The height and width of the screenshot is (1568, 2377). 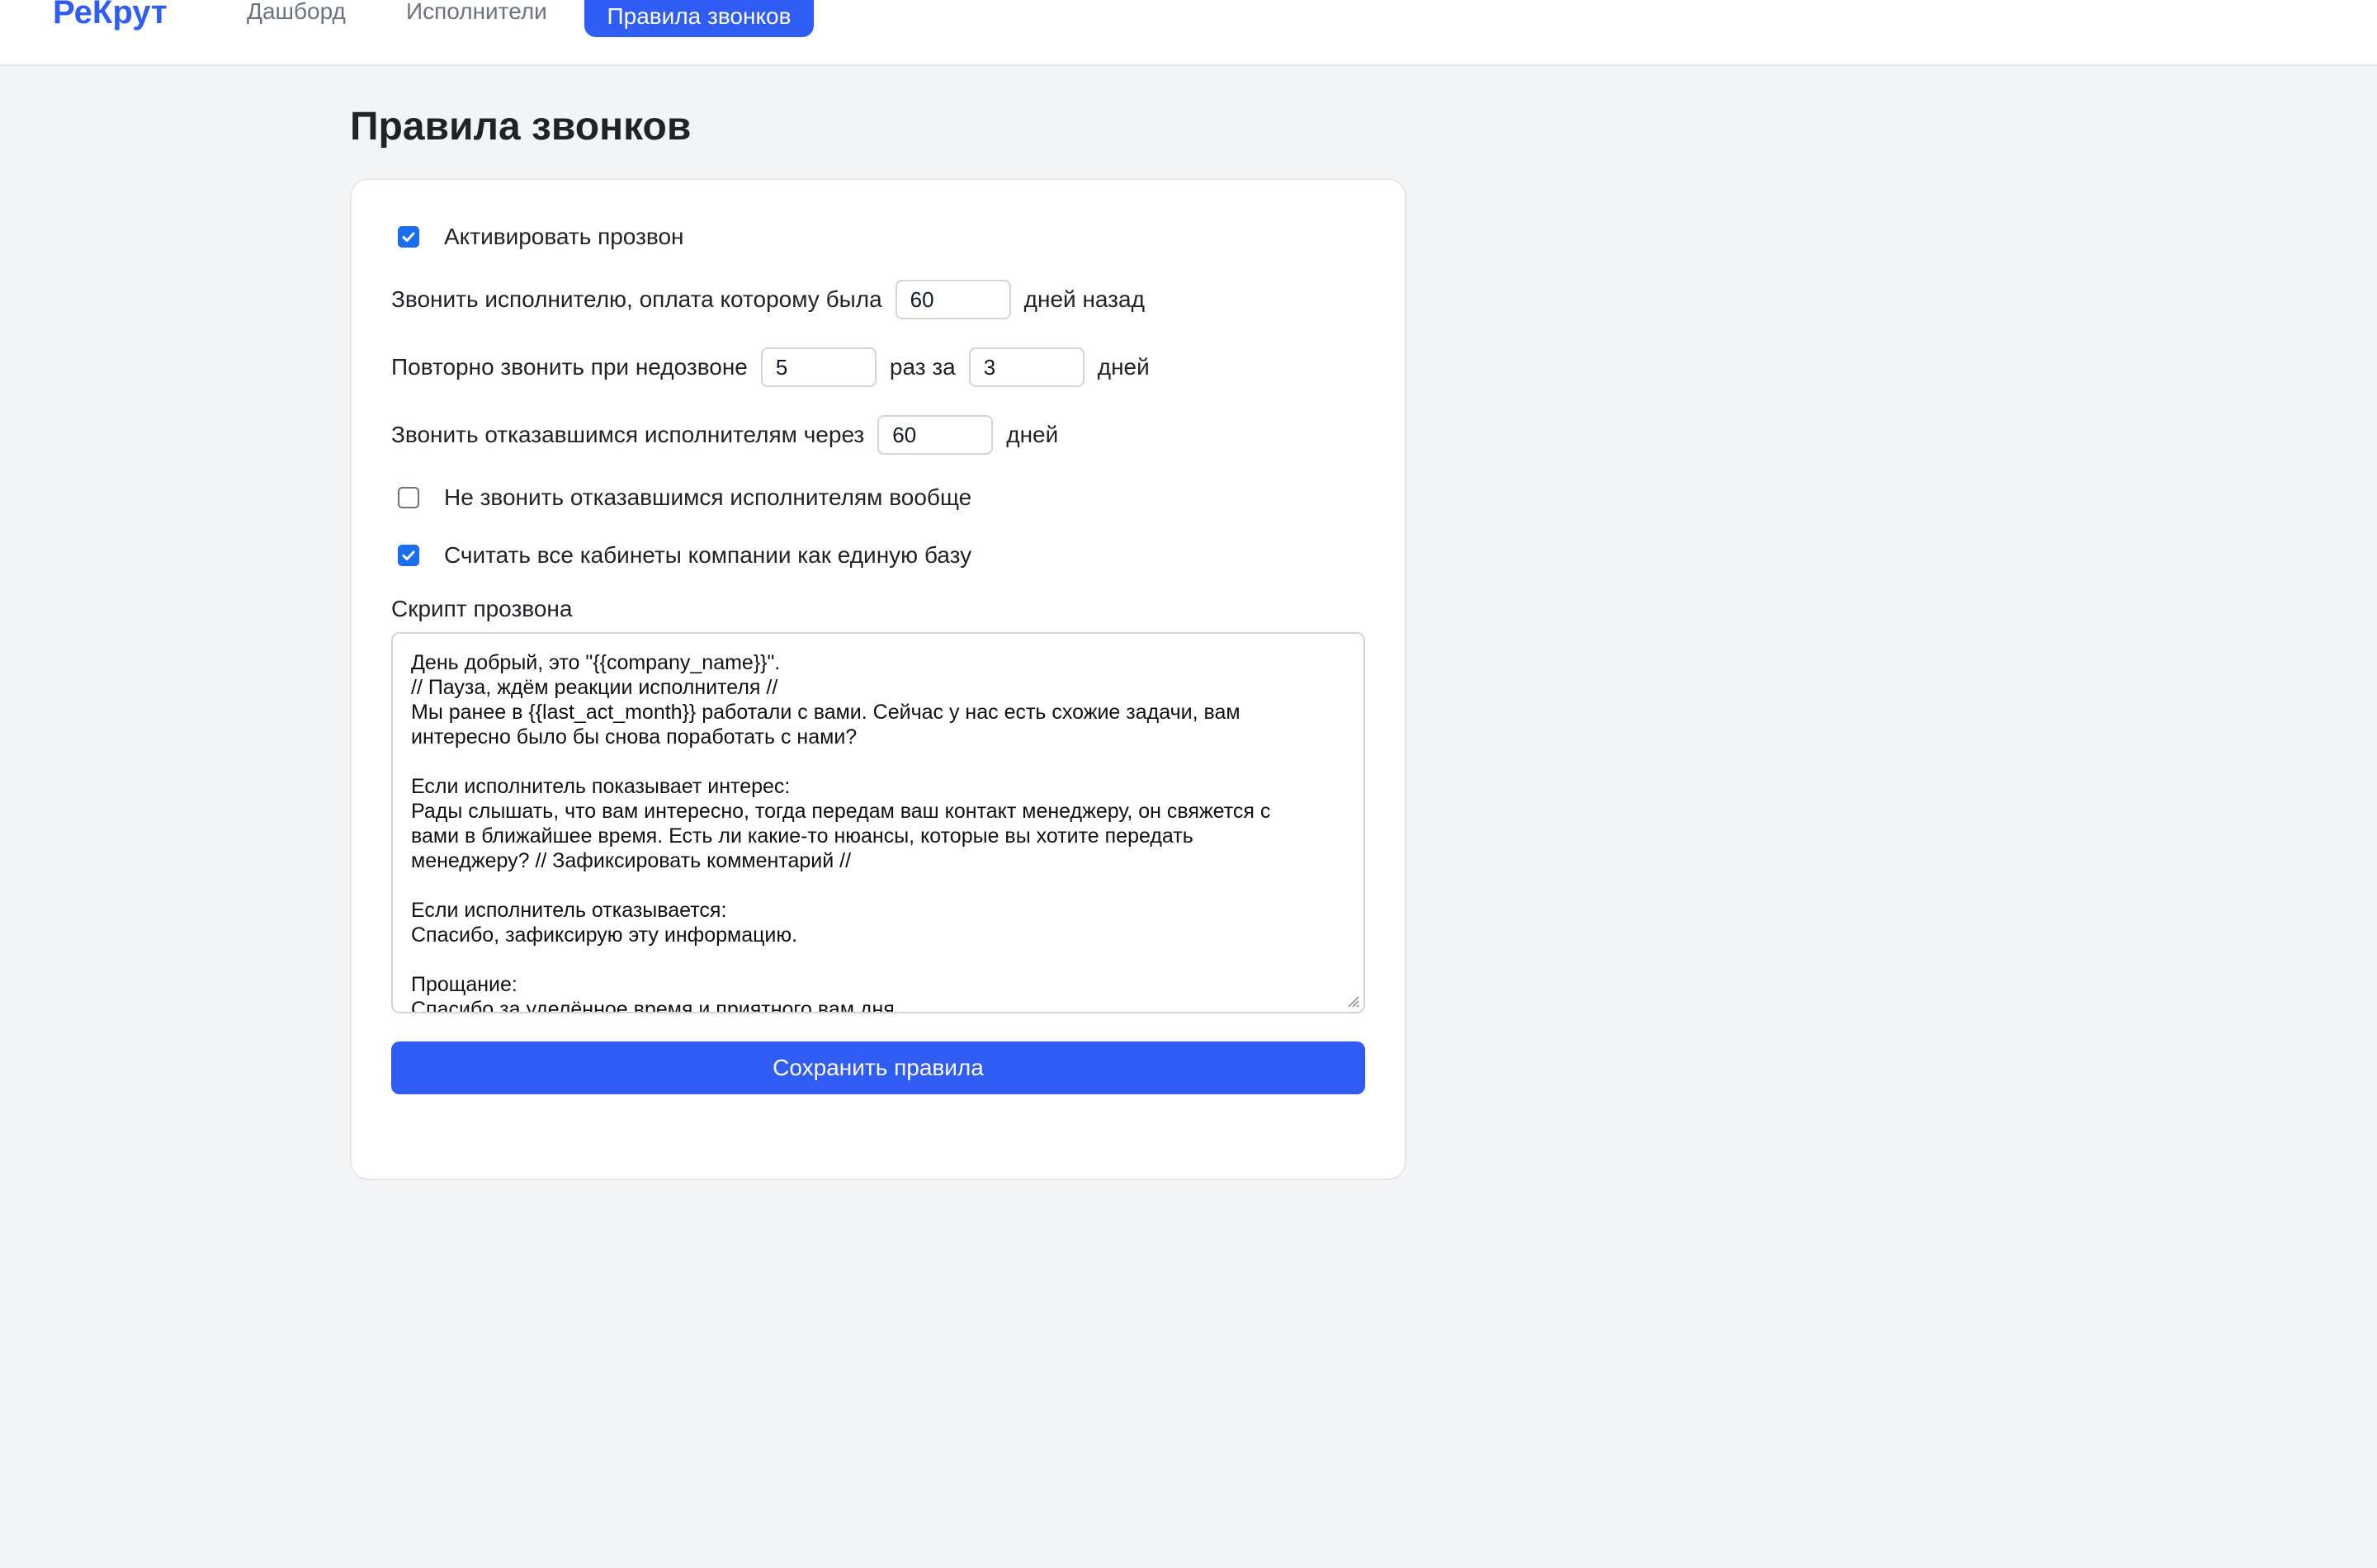 I want to click on nav-call-rules: Правила звонков, so click(x=699, y=18).